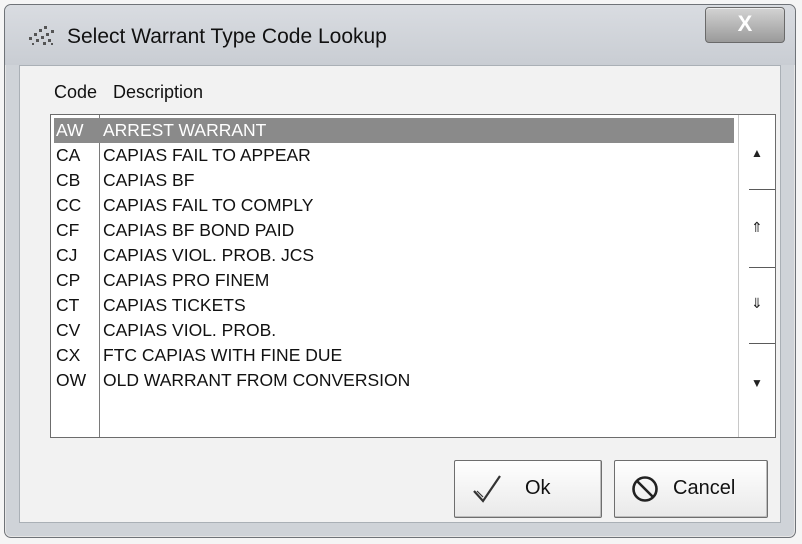 This screenshot has height=544, width=802. What do you see at coordinates (645, 489) in the screenshot?
I see `no-sign-icon` at bounding box center [645, 489].